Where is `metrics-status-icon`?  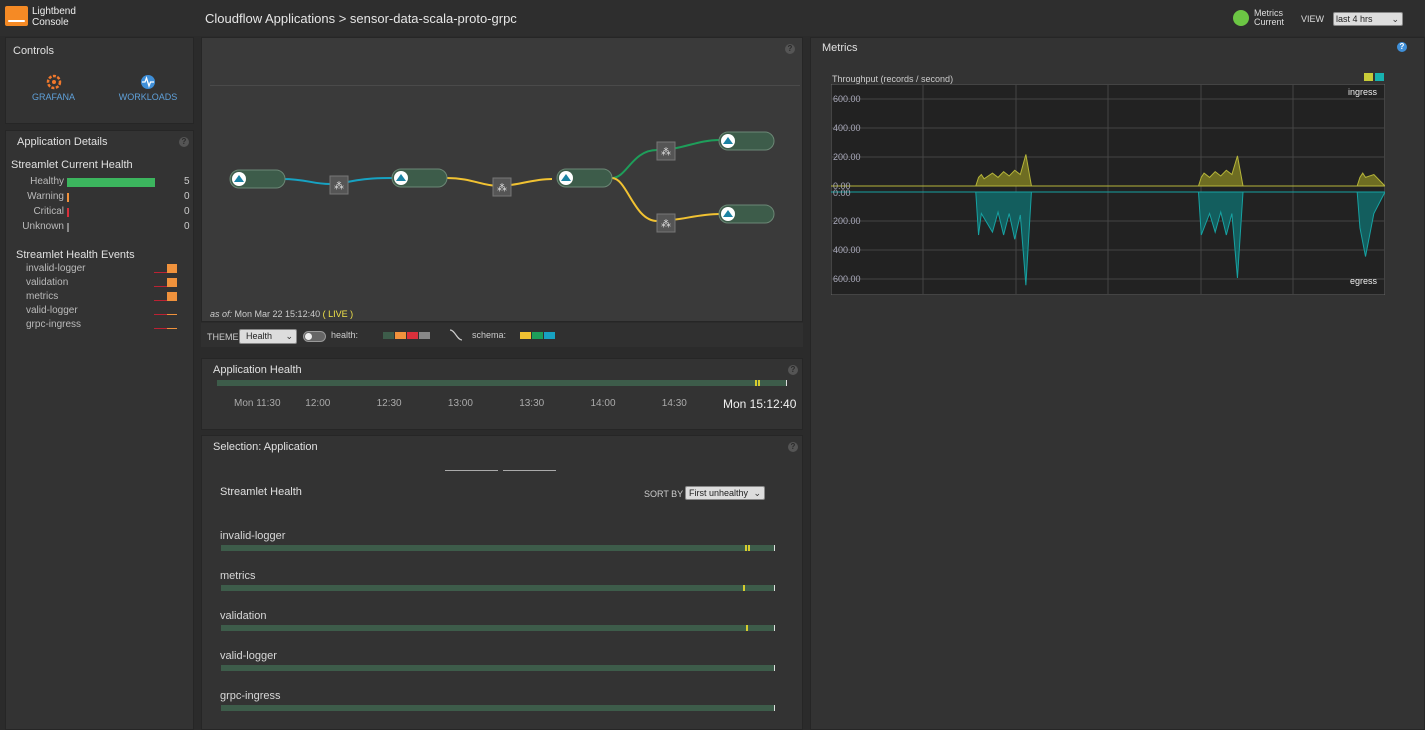 metrics-status-icon is located at coordinates (1241, 18).